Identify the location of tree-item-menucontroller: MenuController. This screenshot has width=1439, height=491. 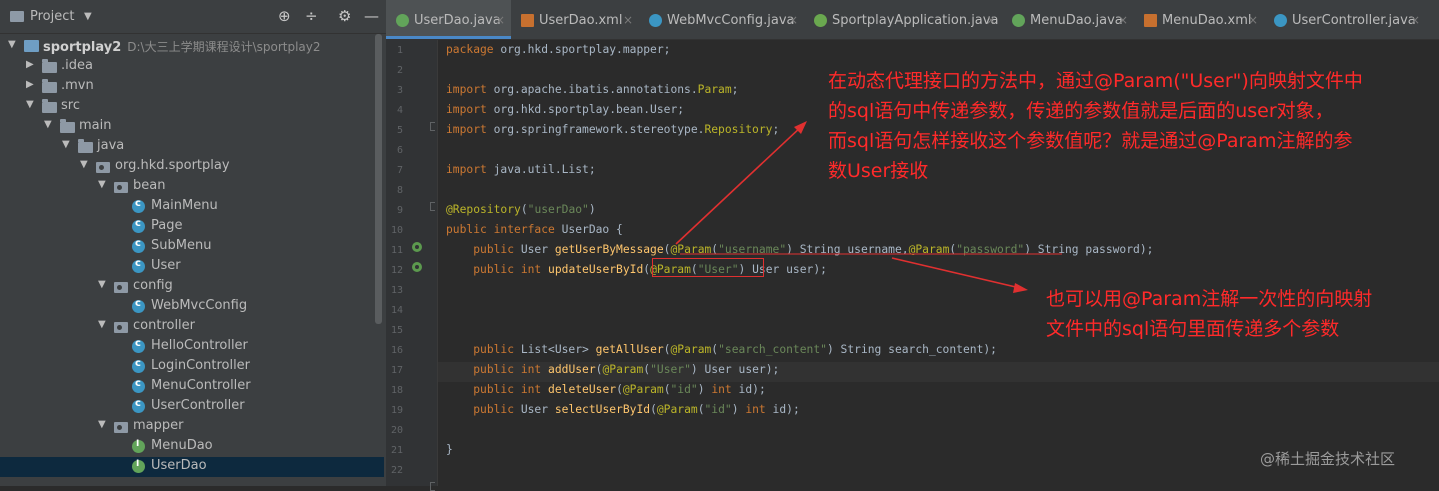
(192, 387).